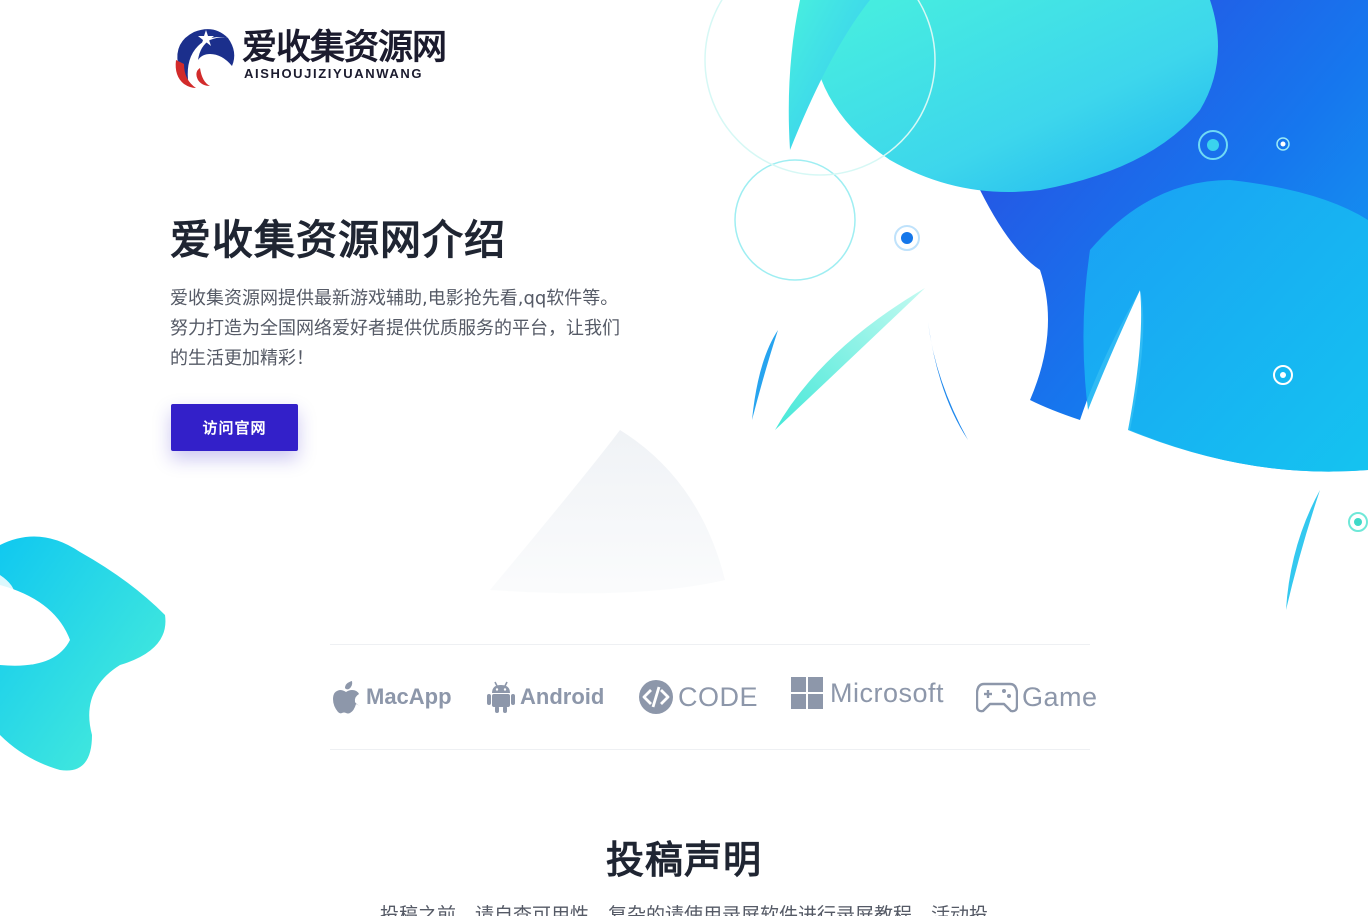 The width and height of the screenshot is (1368, 916). I want to click on left-blob-shape, so click(83, 653).